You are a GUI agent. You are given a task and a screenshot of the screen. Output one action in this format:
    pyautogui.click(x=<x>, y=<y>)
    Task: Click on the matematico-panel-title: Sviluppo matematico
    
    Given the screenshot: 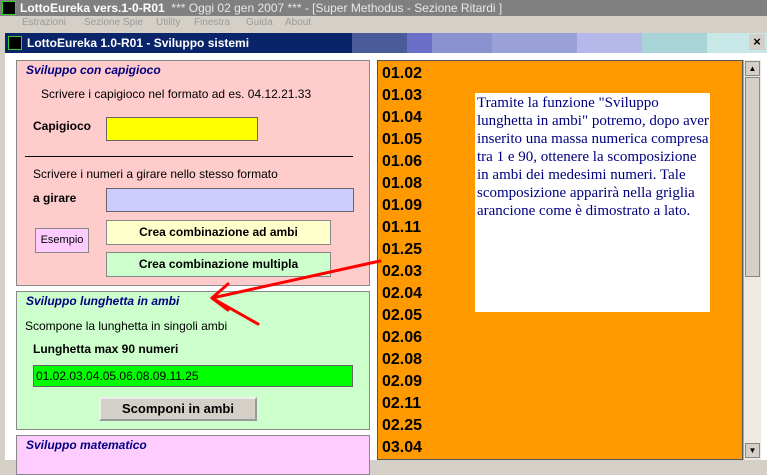 What is the action you would take?
    pyautogui.click(x=86, y=445)
    